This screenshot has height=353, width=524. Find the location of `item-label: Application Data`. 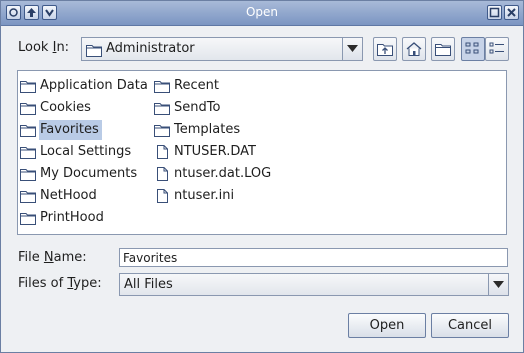

item-label: Application Data is located at coordinates (94, 85).